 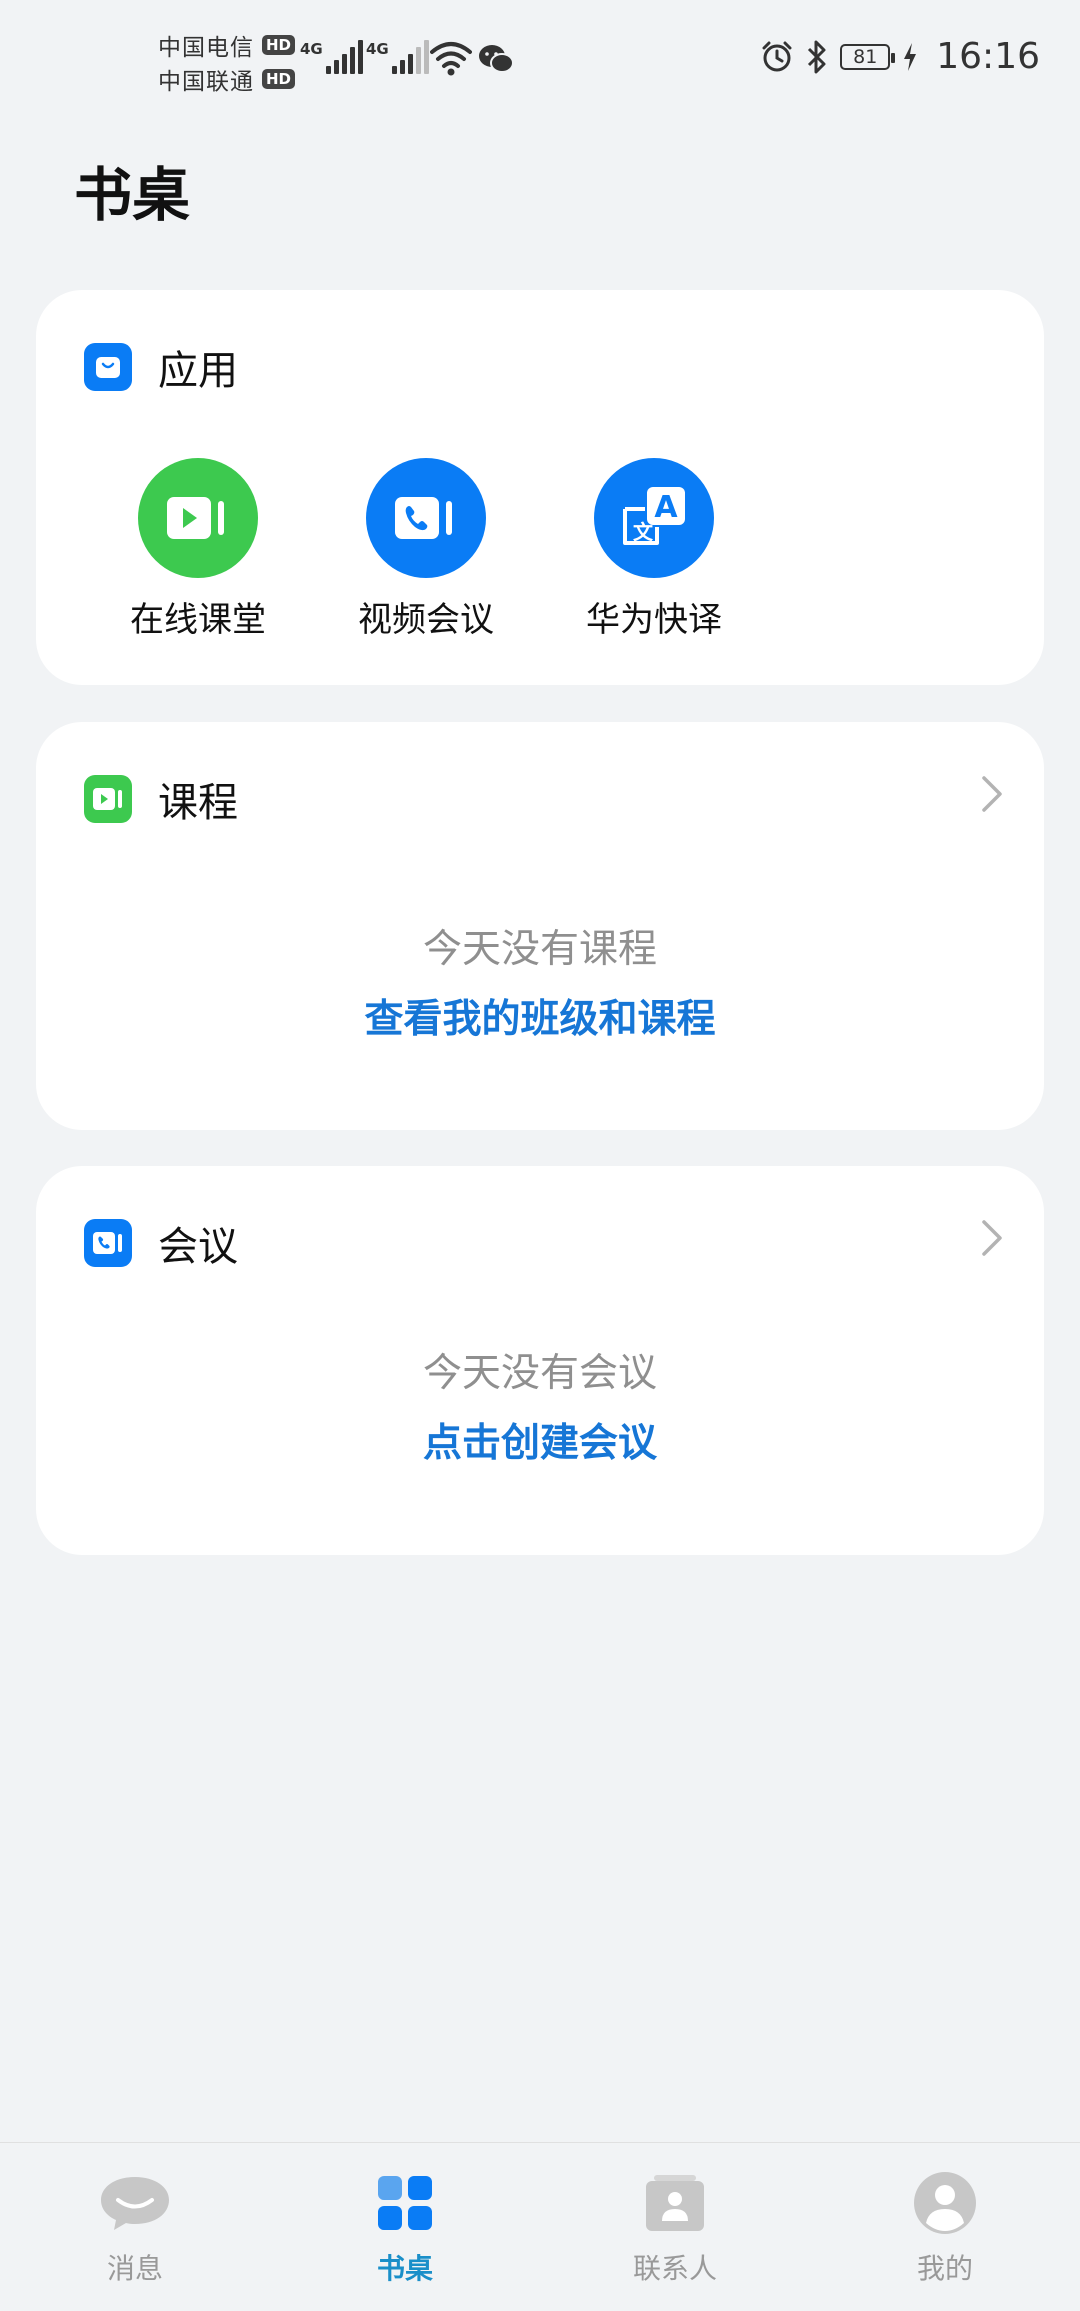 I want to click on clock: 16:16, so click(x=988, y=56).